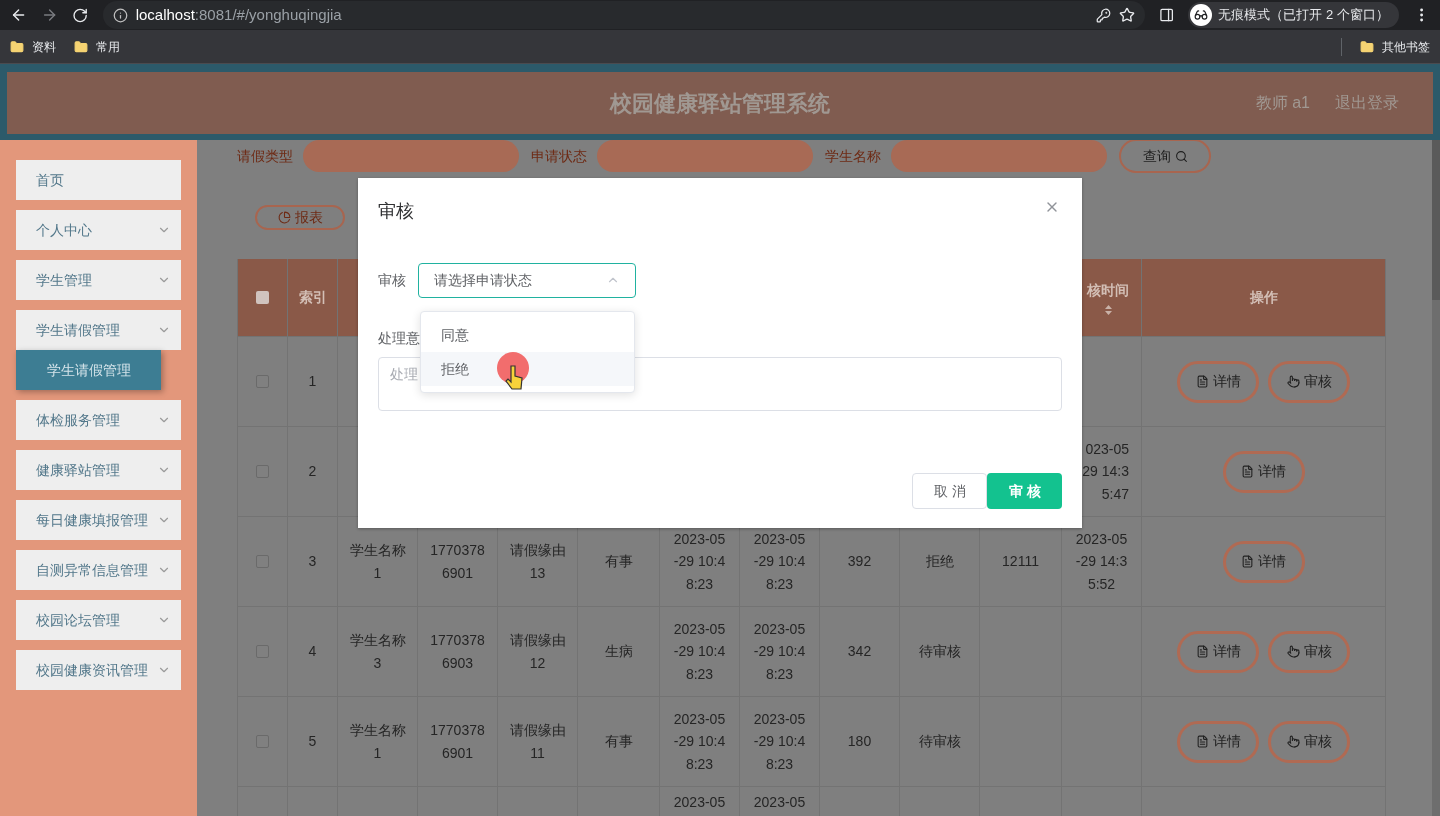 The width and height of the screenshot is (1440, 816). What do you see at coordinates (1395, 46) in the screenshot?
I see `bookmark: 其他书签` at bounding box center [1395, 46].